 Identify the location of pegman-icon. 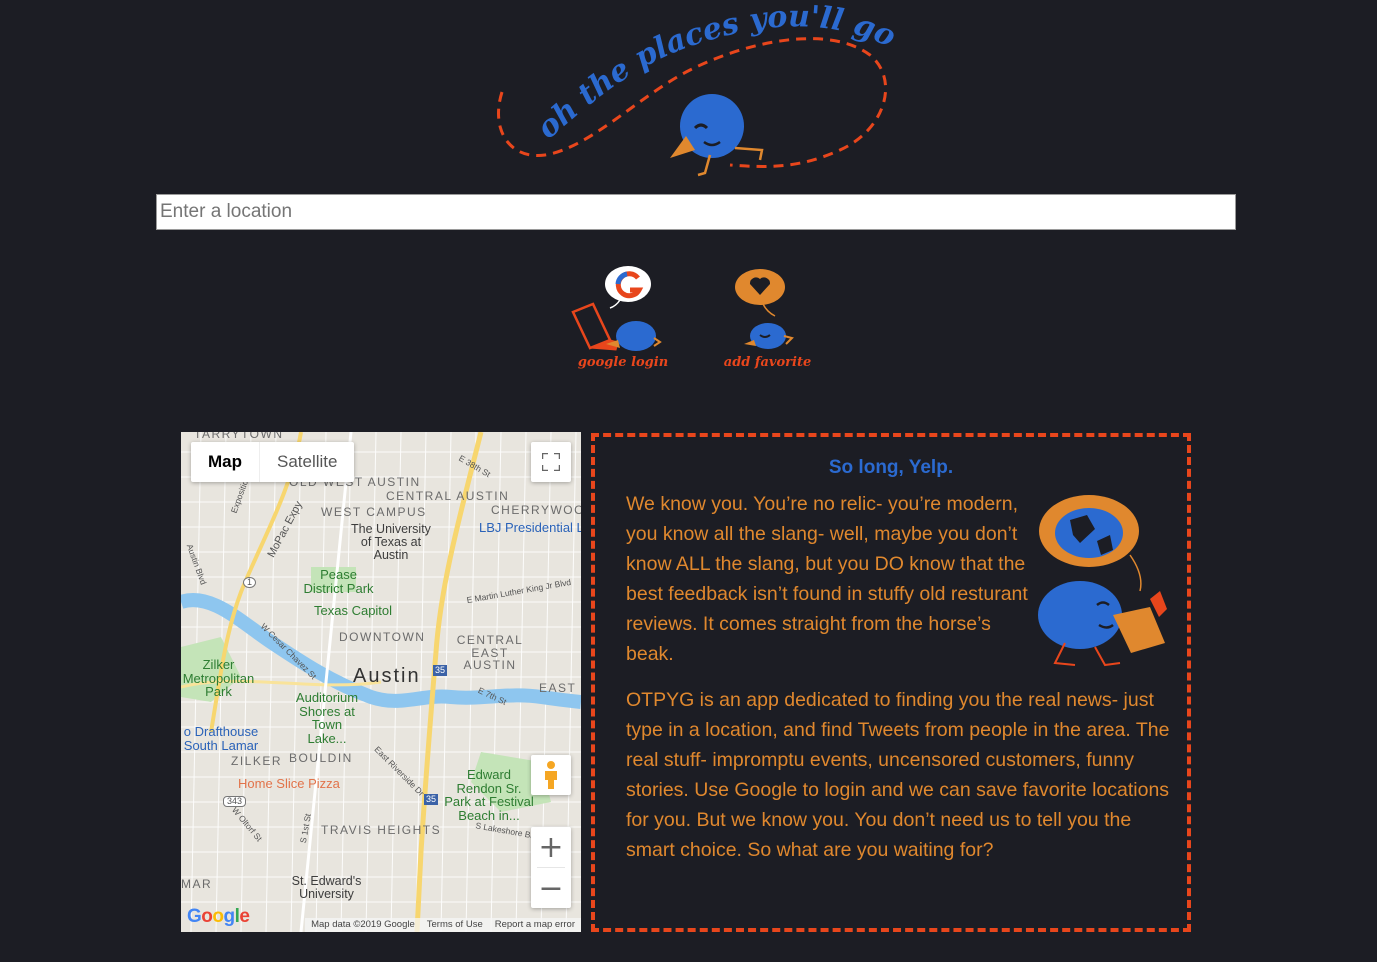
(551, 775).